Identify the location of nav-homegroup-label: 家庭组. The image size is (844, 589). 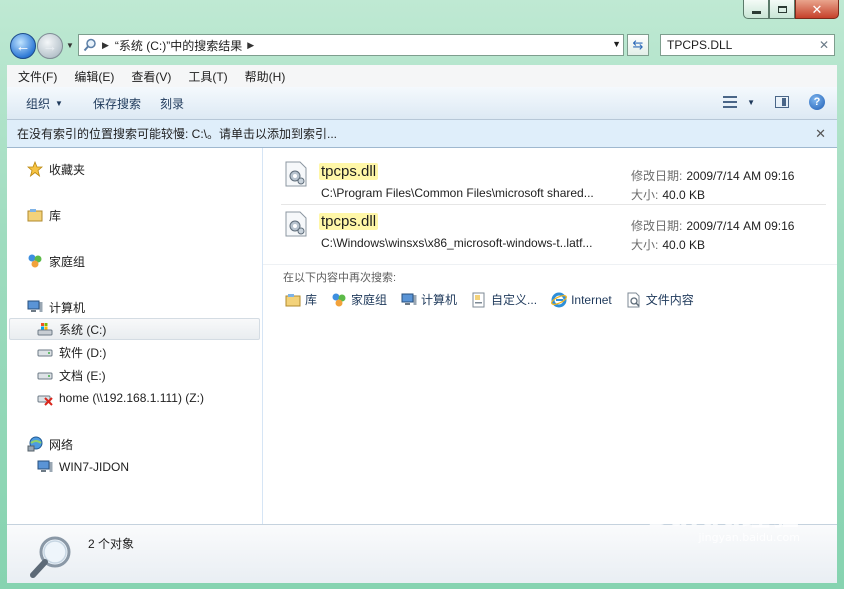
(67, 261).